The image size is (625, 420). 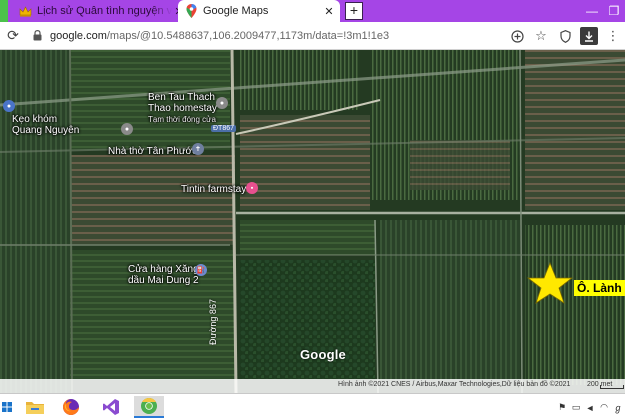 What do you see at coordinates (614, 11) in the screenshot?
I see `maximize-button: ❐` at bounding box center [614, 11].